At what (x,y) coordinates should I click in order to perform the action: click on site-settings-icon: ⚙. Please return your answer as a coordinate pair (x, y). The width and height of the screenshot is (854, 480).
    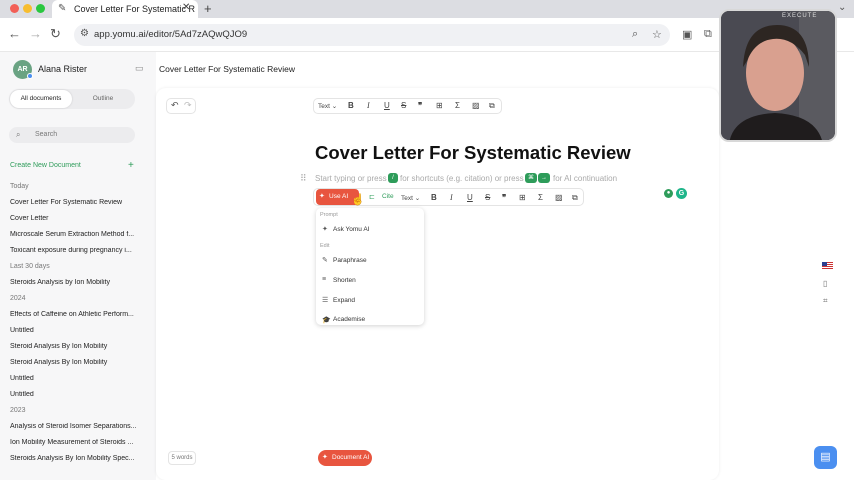
    Looking at the image, I should click on (84, 33).